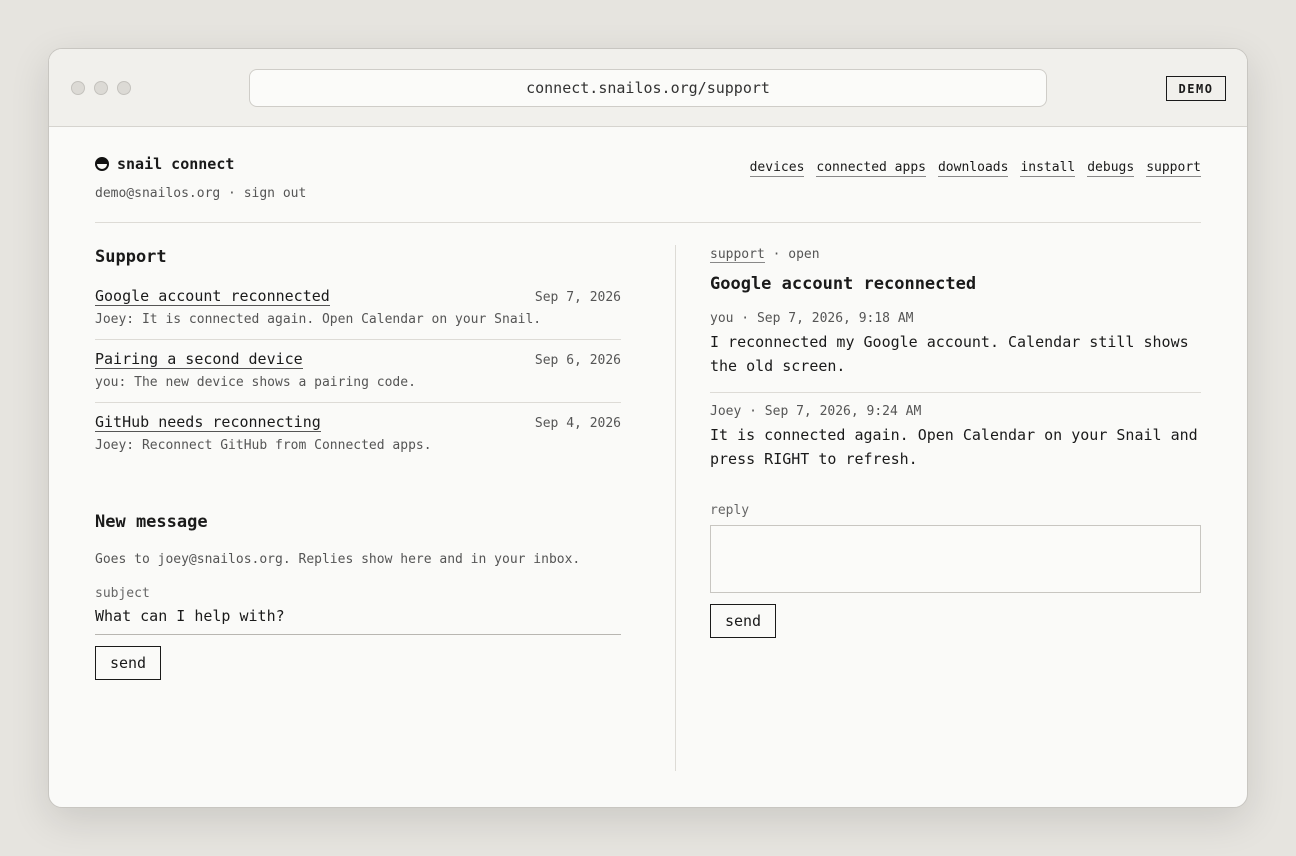 The width and height of the screenshot is (1296, 856). I want to click on thread-date: Sep 4, 2026, so click(577, 423).